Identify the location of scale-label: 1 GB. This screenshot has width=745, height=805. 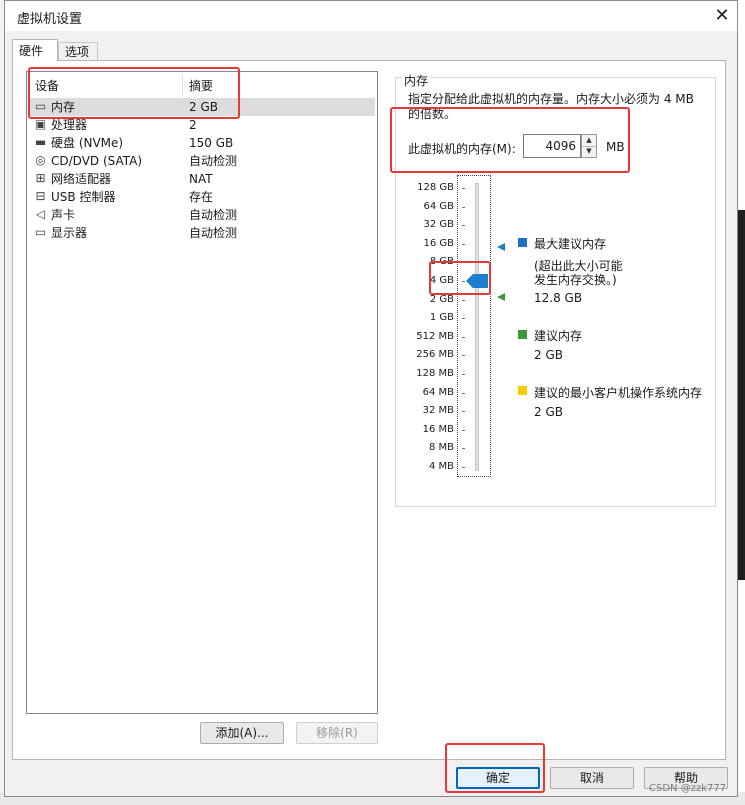
(441, 318).